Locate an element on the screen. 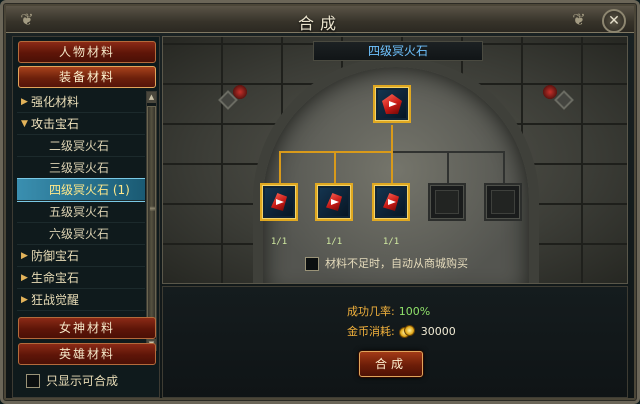 This screenshot has height=404, width=640. tree-item-attack-gem: ▼ 攻击宝石 is located at coordinates (81, 124).